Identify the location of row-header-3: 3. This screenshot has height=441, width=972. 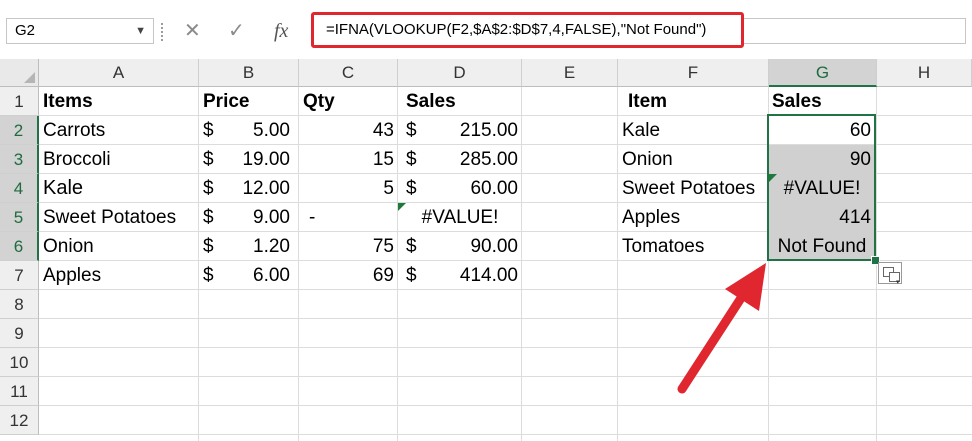
(19, 159).